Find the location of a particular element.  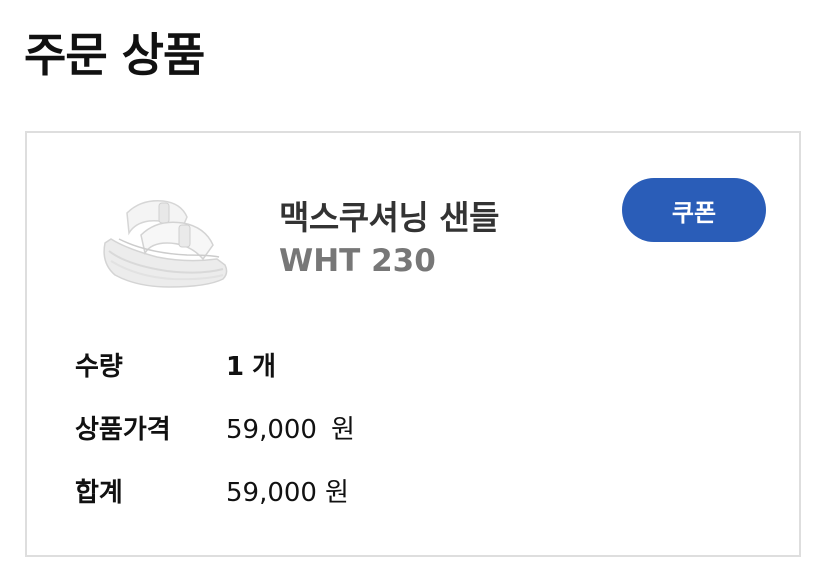

price-label: 상품가격 is located at coordinates (123, 430).